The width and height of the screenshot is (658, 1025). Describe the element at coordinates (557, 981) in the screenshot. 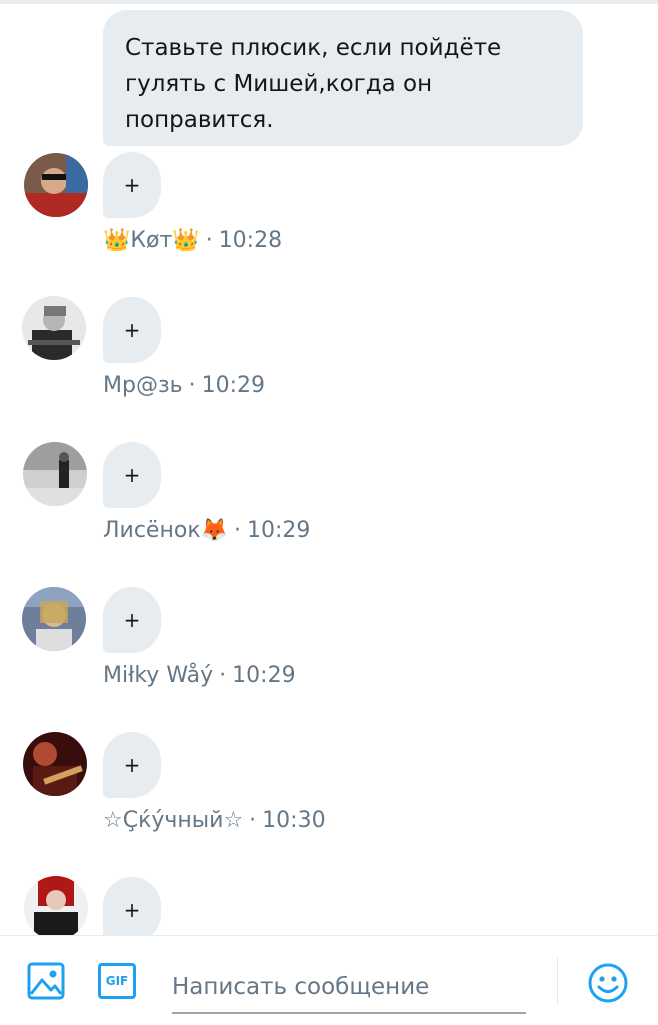

I see `composer-divider` at that location.